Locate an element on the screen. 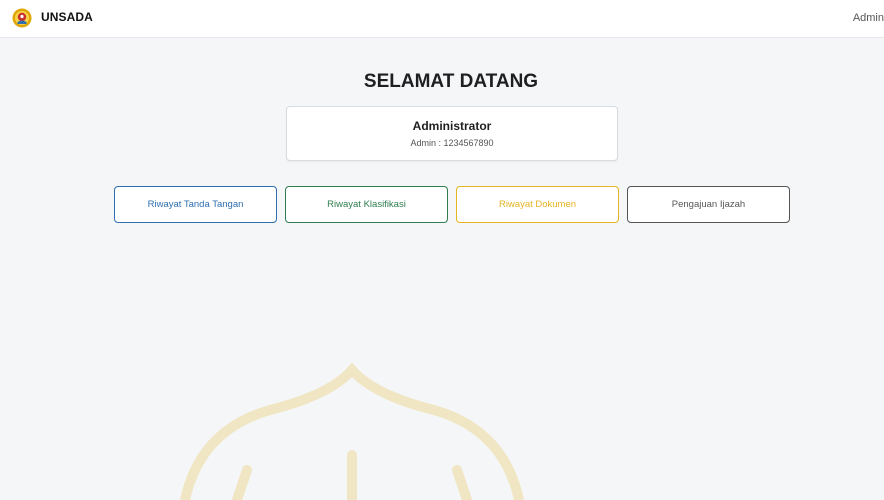 The height and width of the screenshot is (500, 884). page-title: SELAMAT DATANG is located at coordinates (451, 81).